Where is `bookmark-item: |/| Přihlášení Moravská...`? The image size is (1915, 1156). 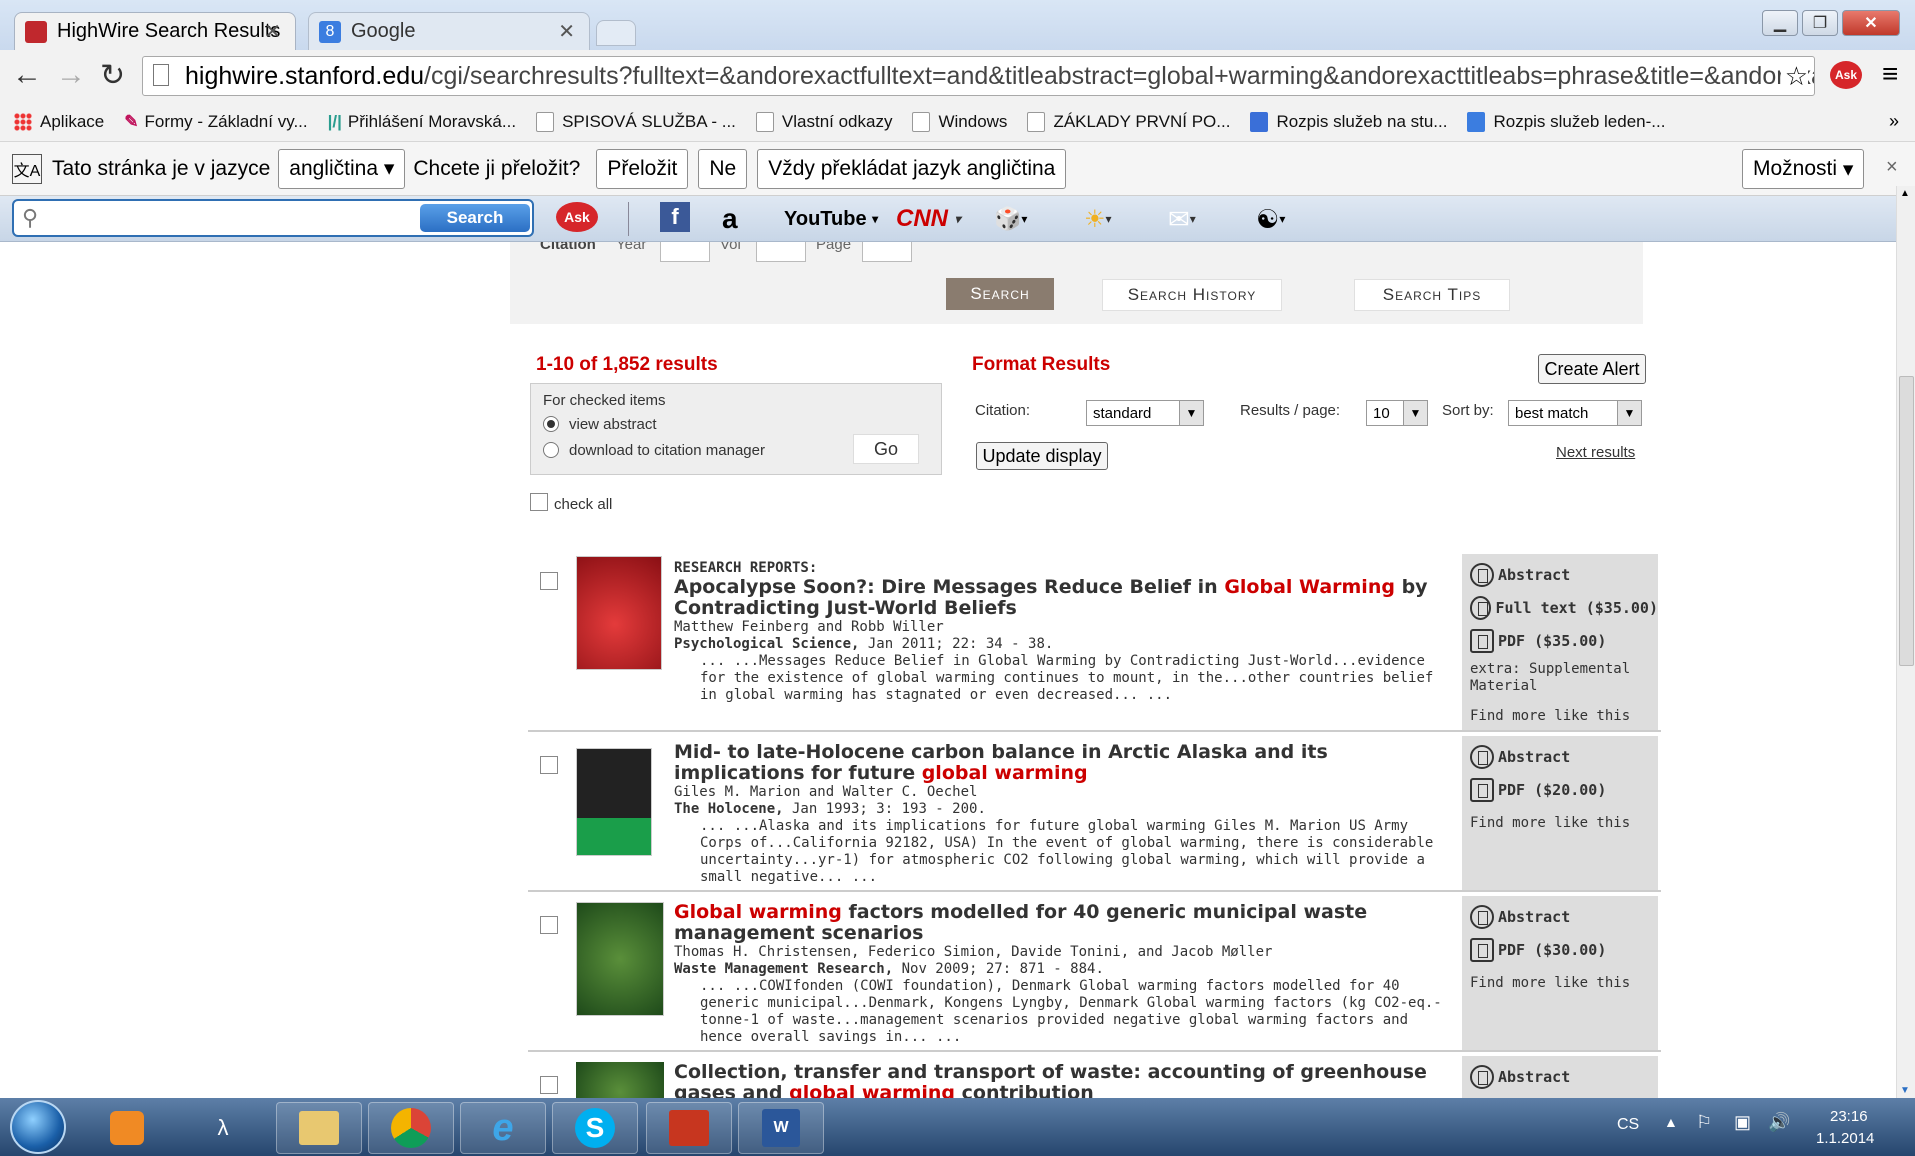
bookmark-item: |/| Přihlášení Moravská... is located at coordinates (422, 122).